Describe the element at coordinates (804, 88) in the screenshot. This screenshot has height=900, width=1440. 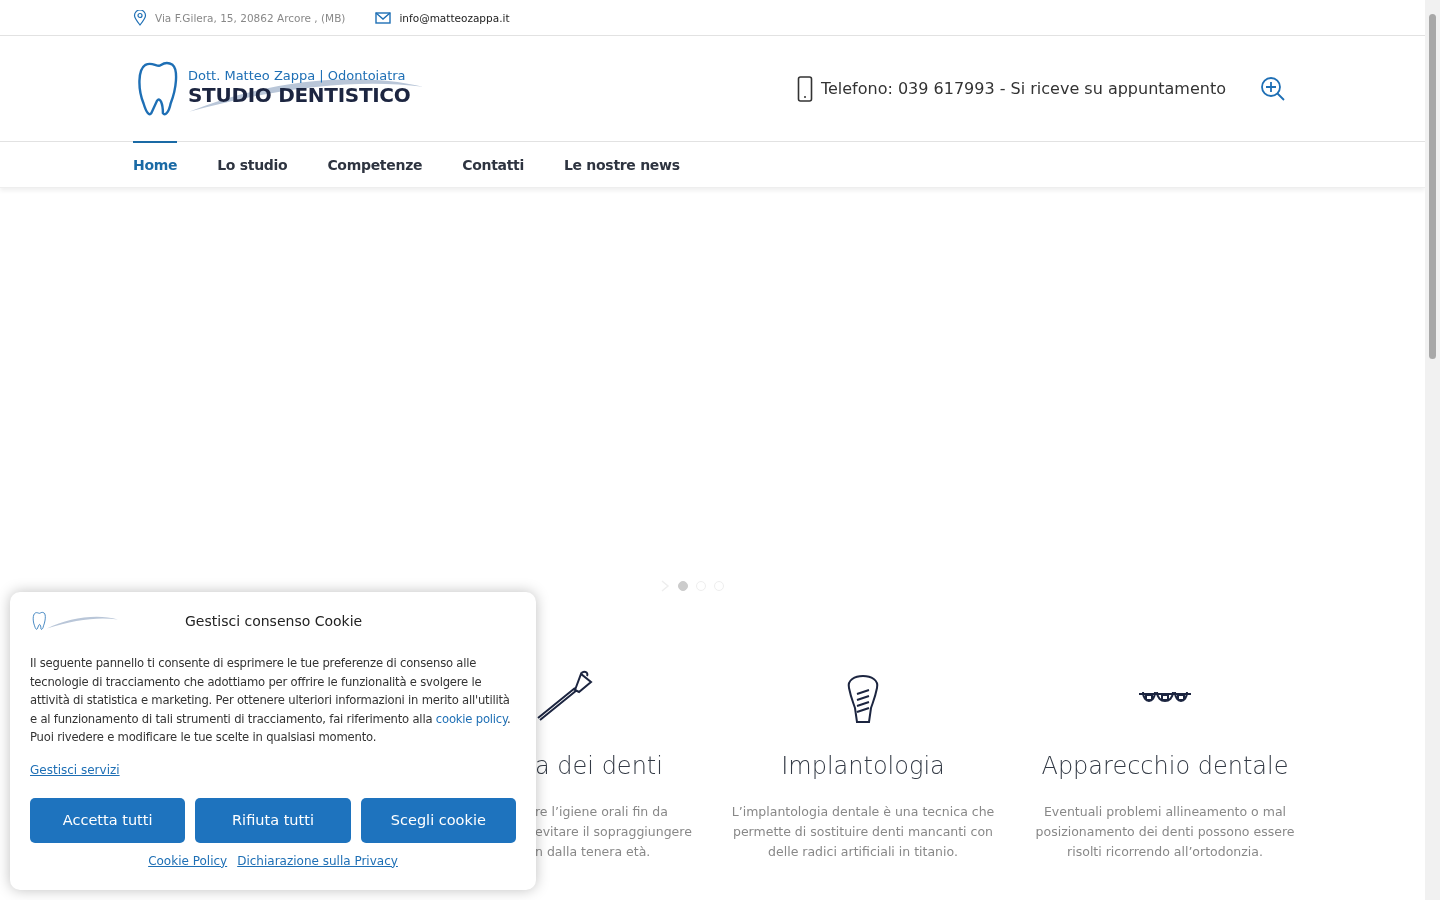
I see `smartphone-icon` at that location.